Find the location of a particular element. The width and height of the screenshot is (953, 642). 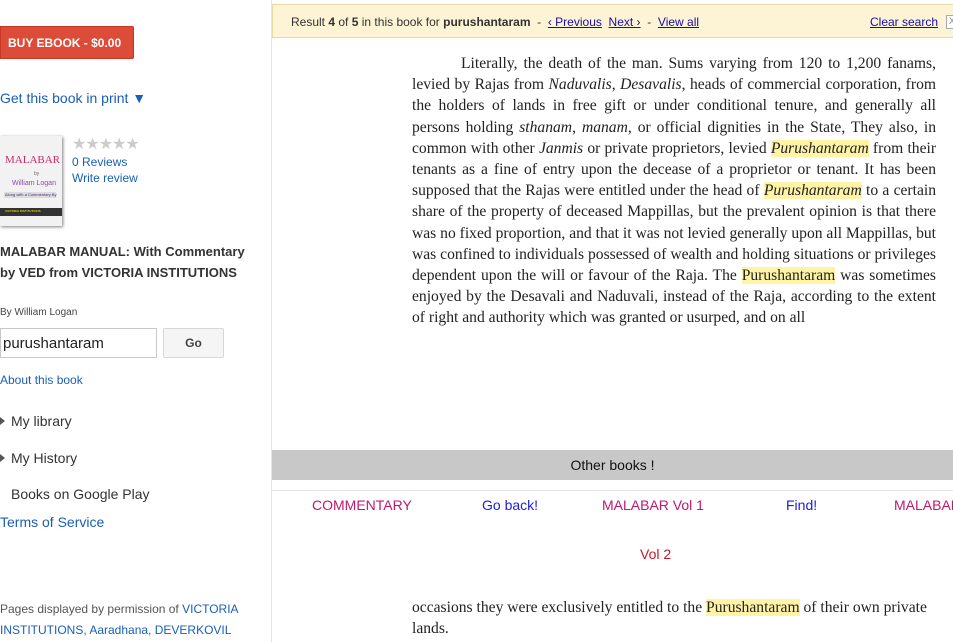

nav-item-my-history: My History is located at coordinates (38, 458).